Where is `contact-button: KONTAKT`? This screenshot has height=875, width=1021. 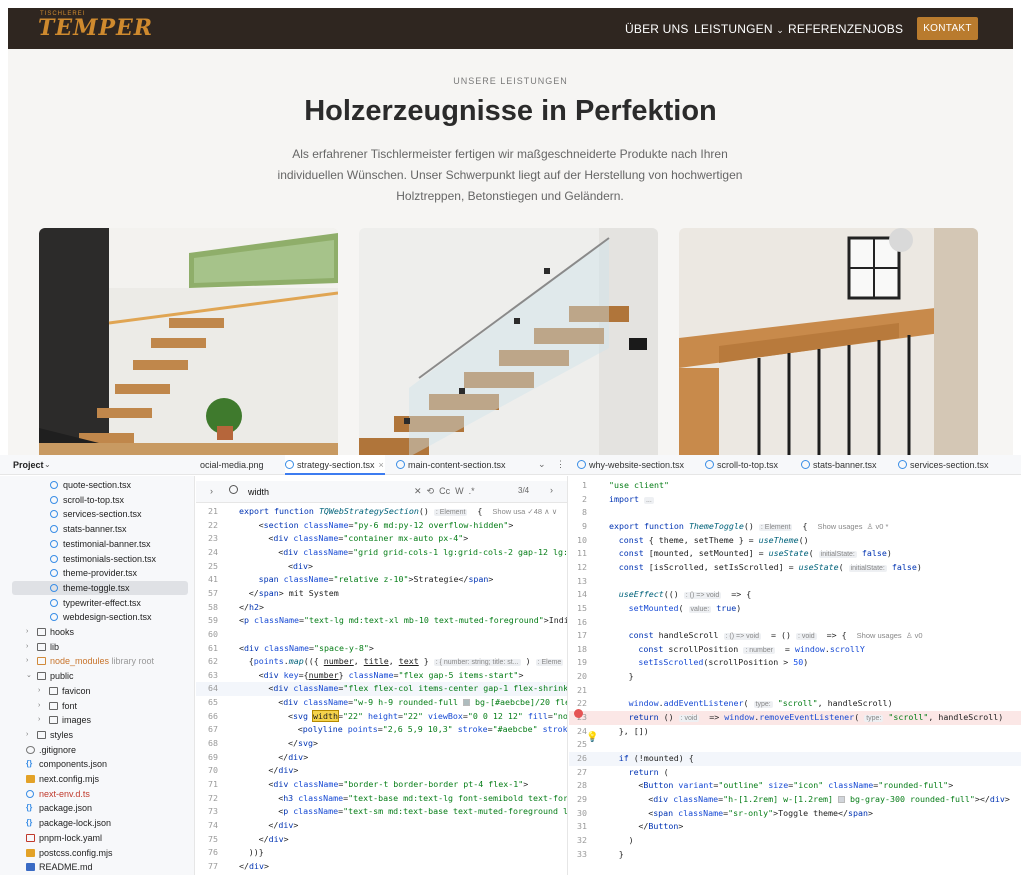
contact-button: KONTAKT is located at coordinates (947, 28).